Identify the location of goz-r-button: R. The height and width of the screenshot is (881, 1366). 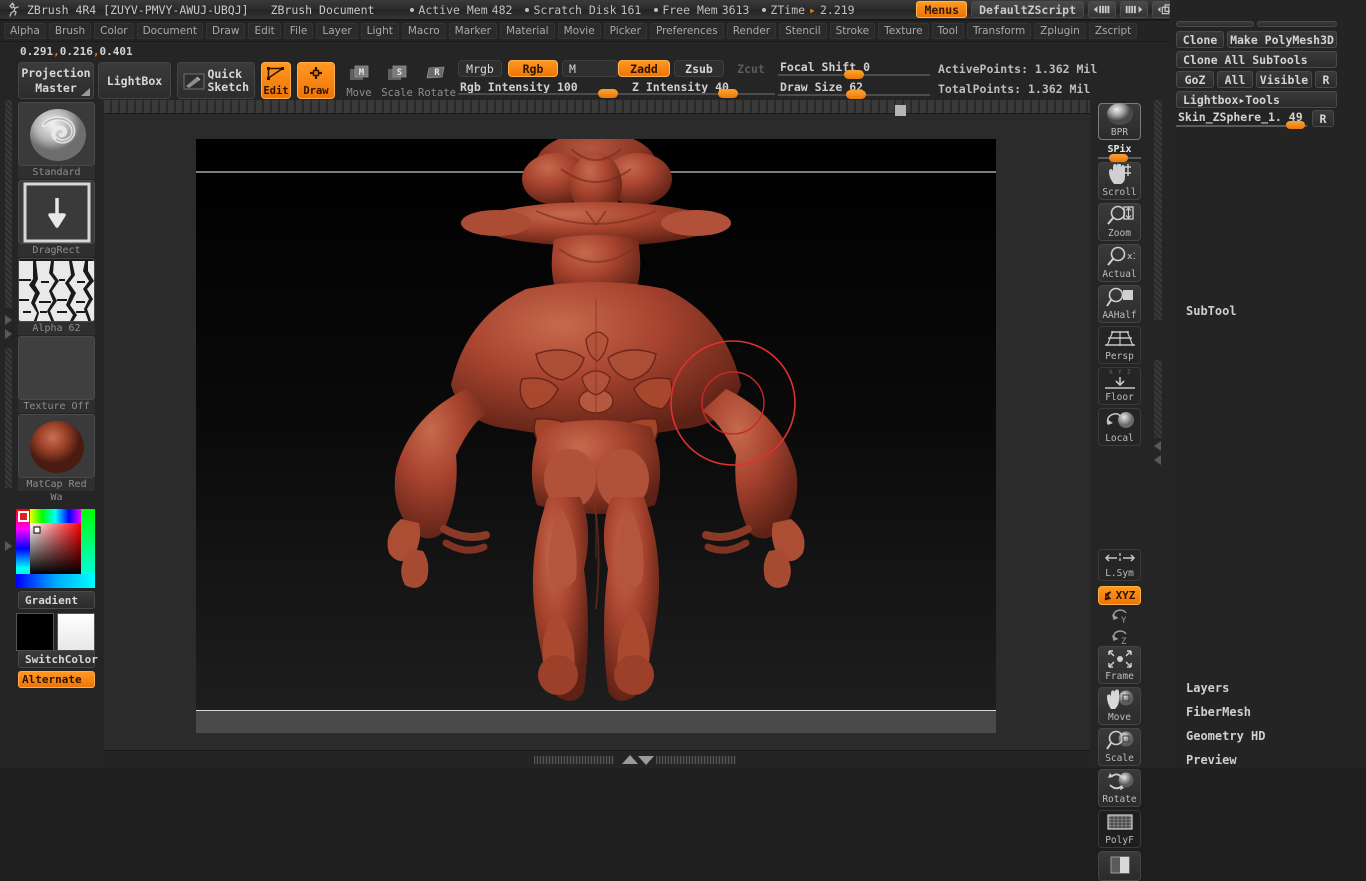
(1326, 79).